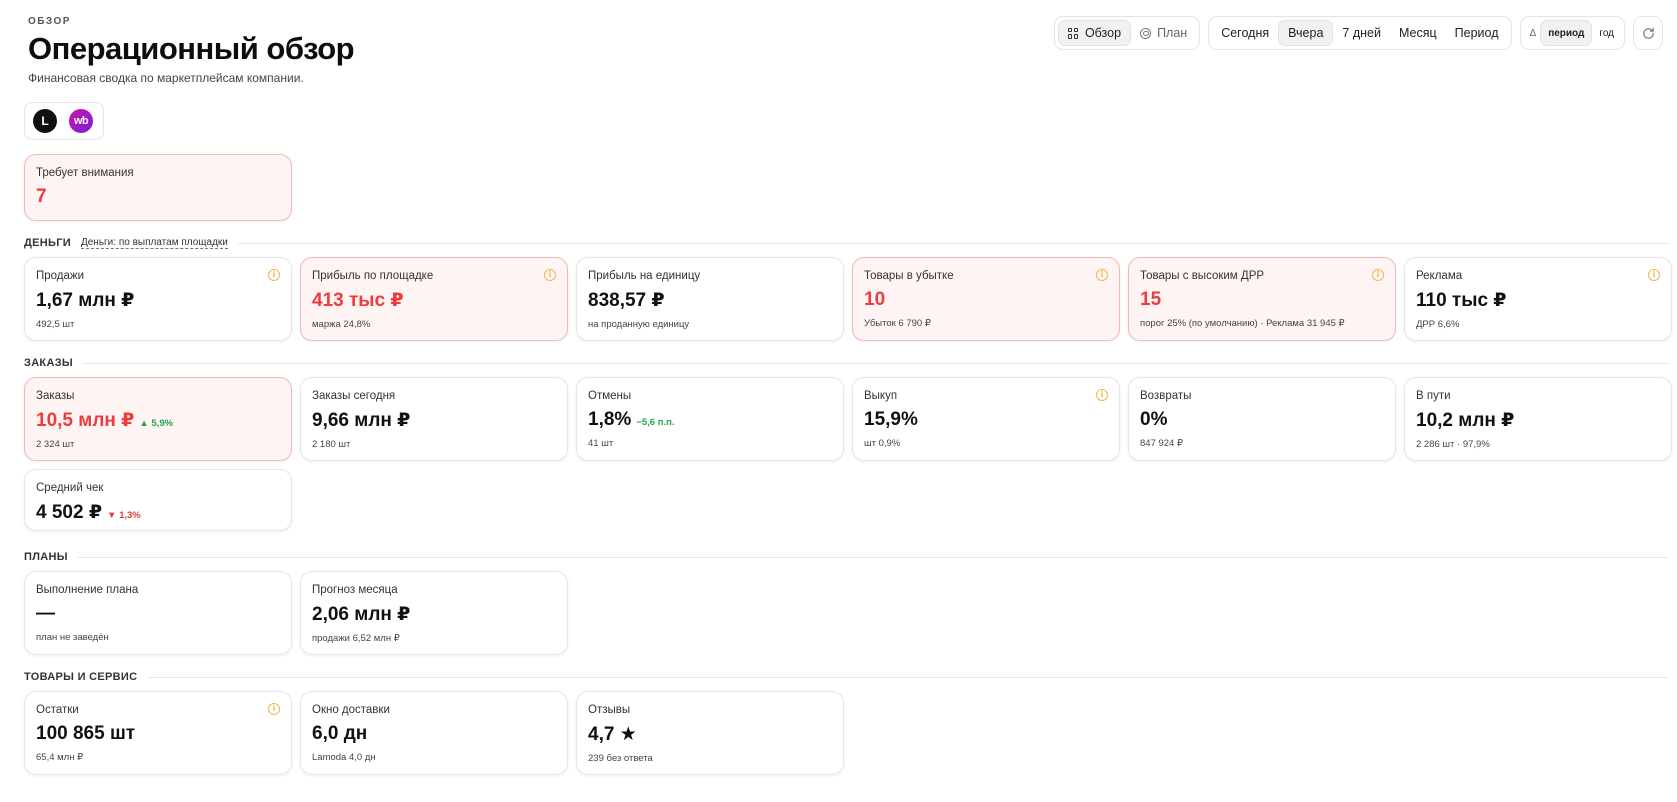  I want to click on orders-card: Выкуп 15,9% шт 0,9% i, so click(986, 419).